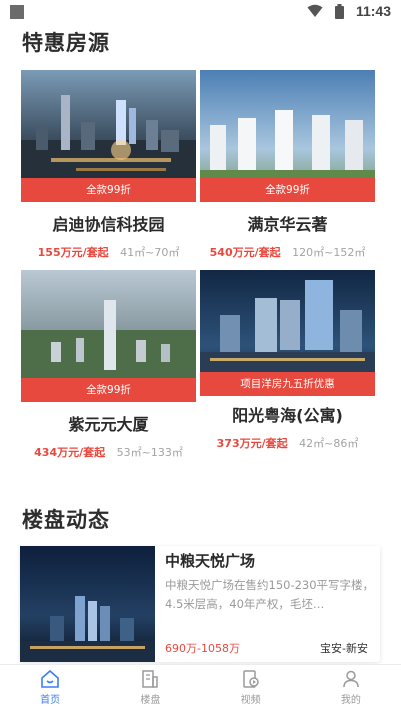  What do you see at coordinates (66, 43) in the screenshot?
I see `featured-section-title: 特惠房源` at bounding box center [66, 43].